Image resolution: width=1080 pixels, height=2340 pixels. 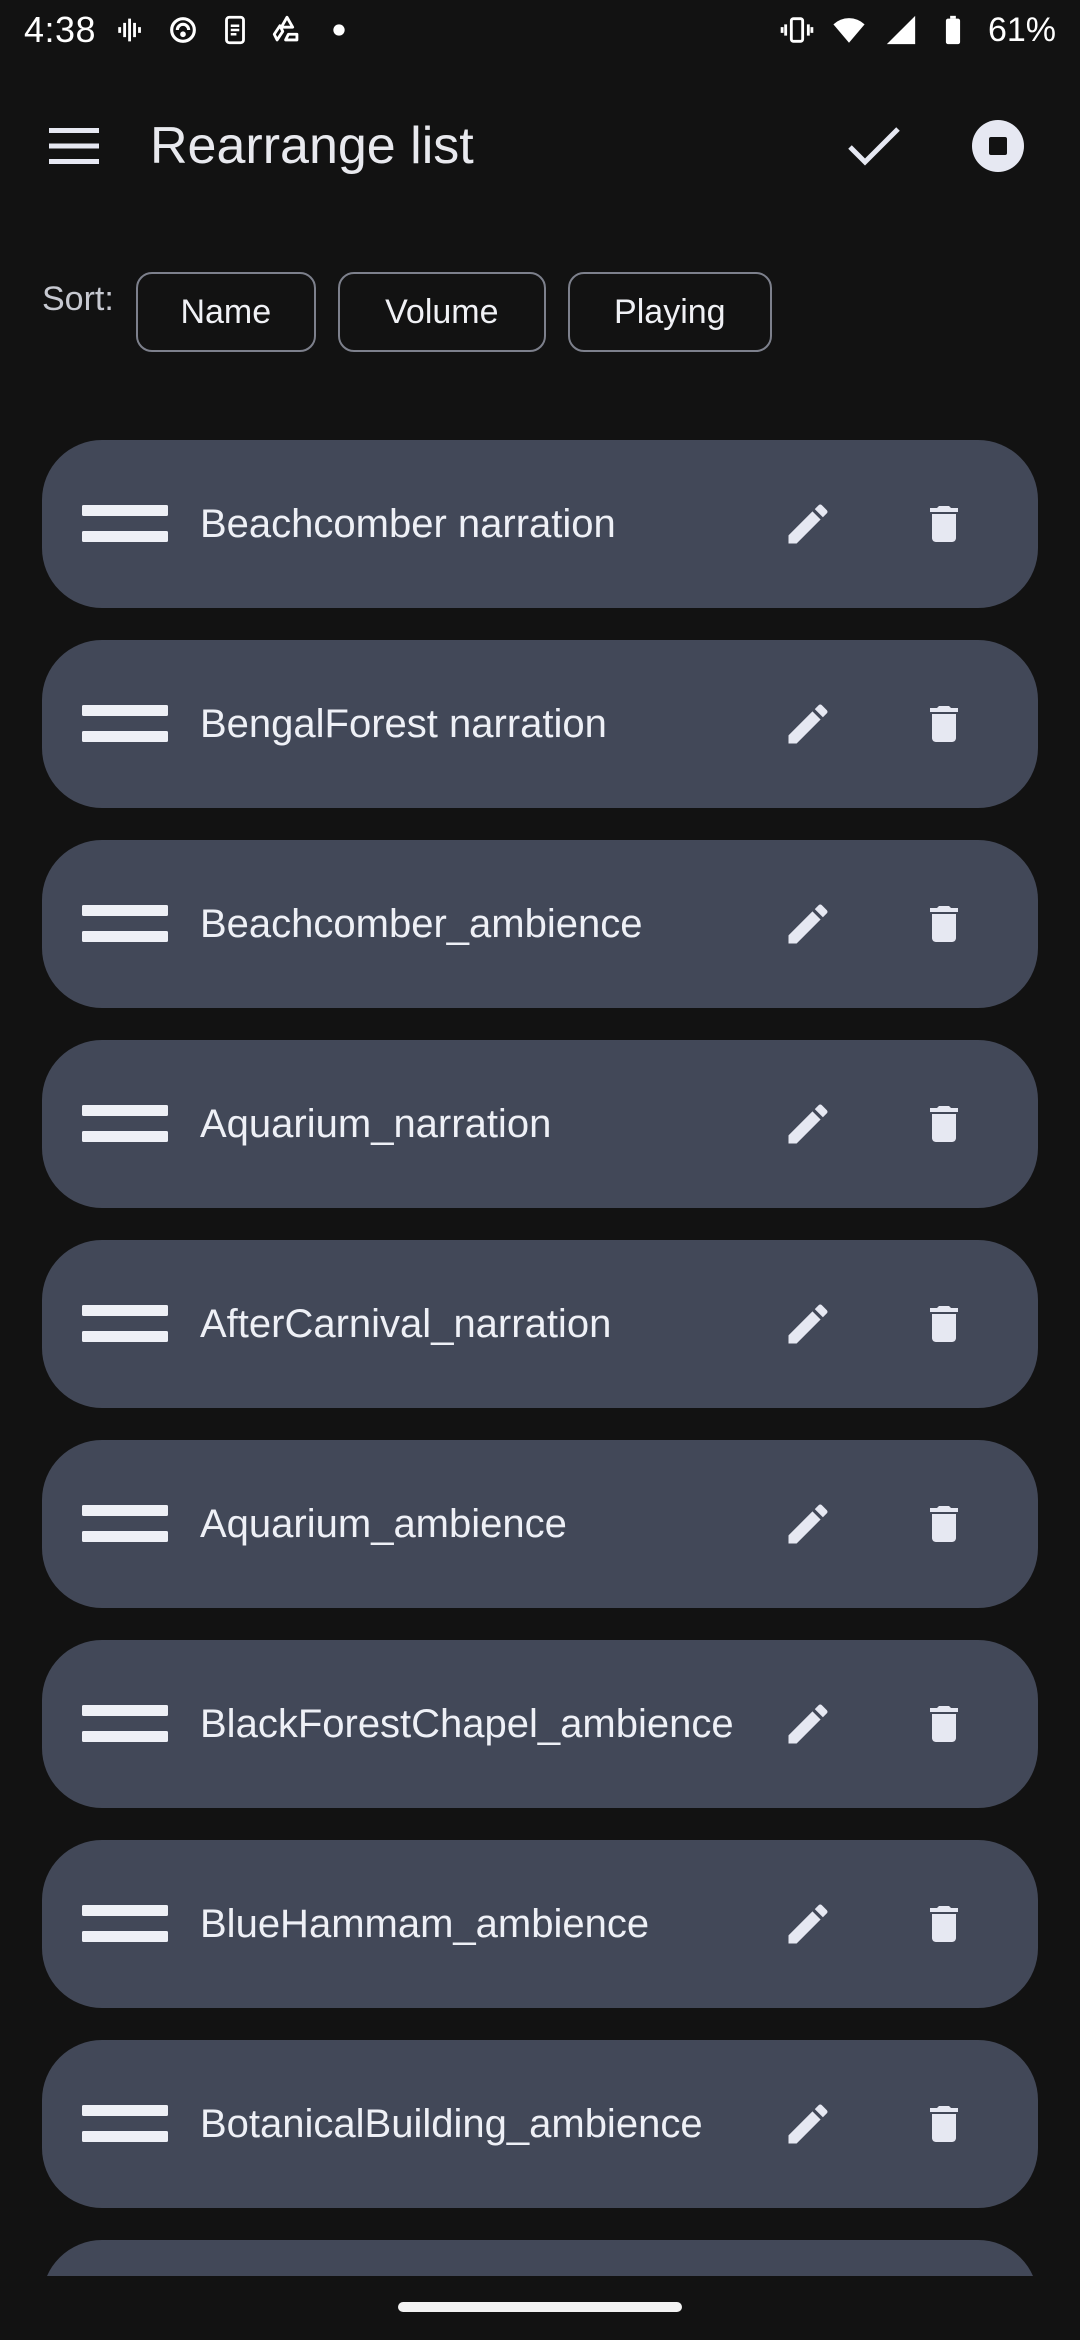 What do you see at coordinates (669, 312) in the screenshot?
I see `sort-by-playing-chip: Playing` at bounding box center [669, 312].